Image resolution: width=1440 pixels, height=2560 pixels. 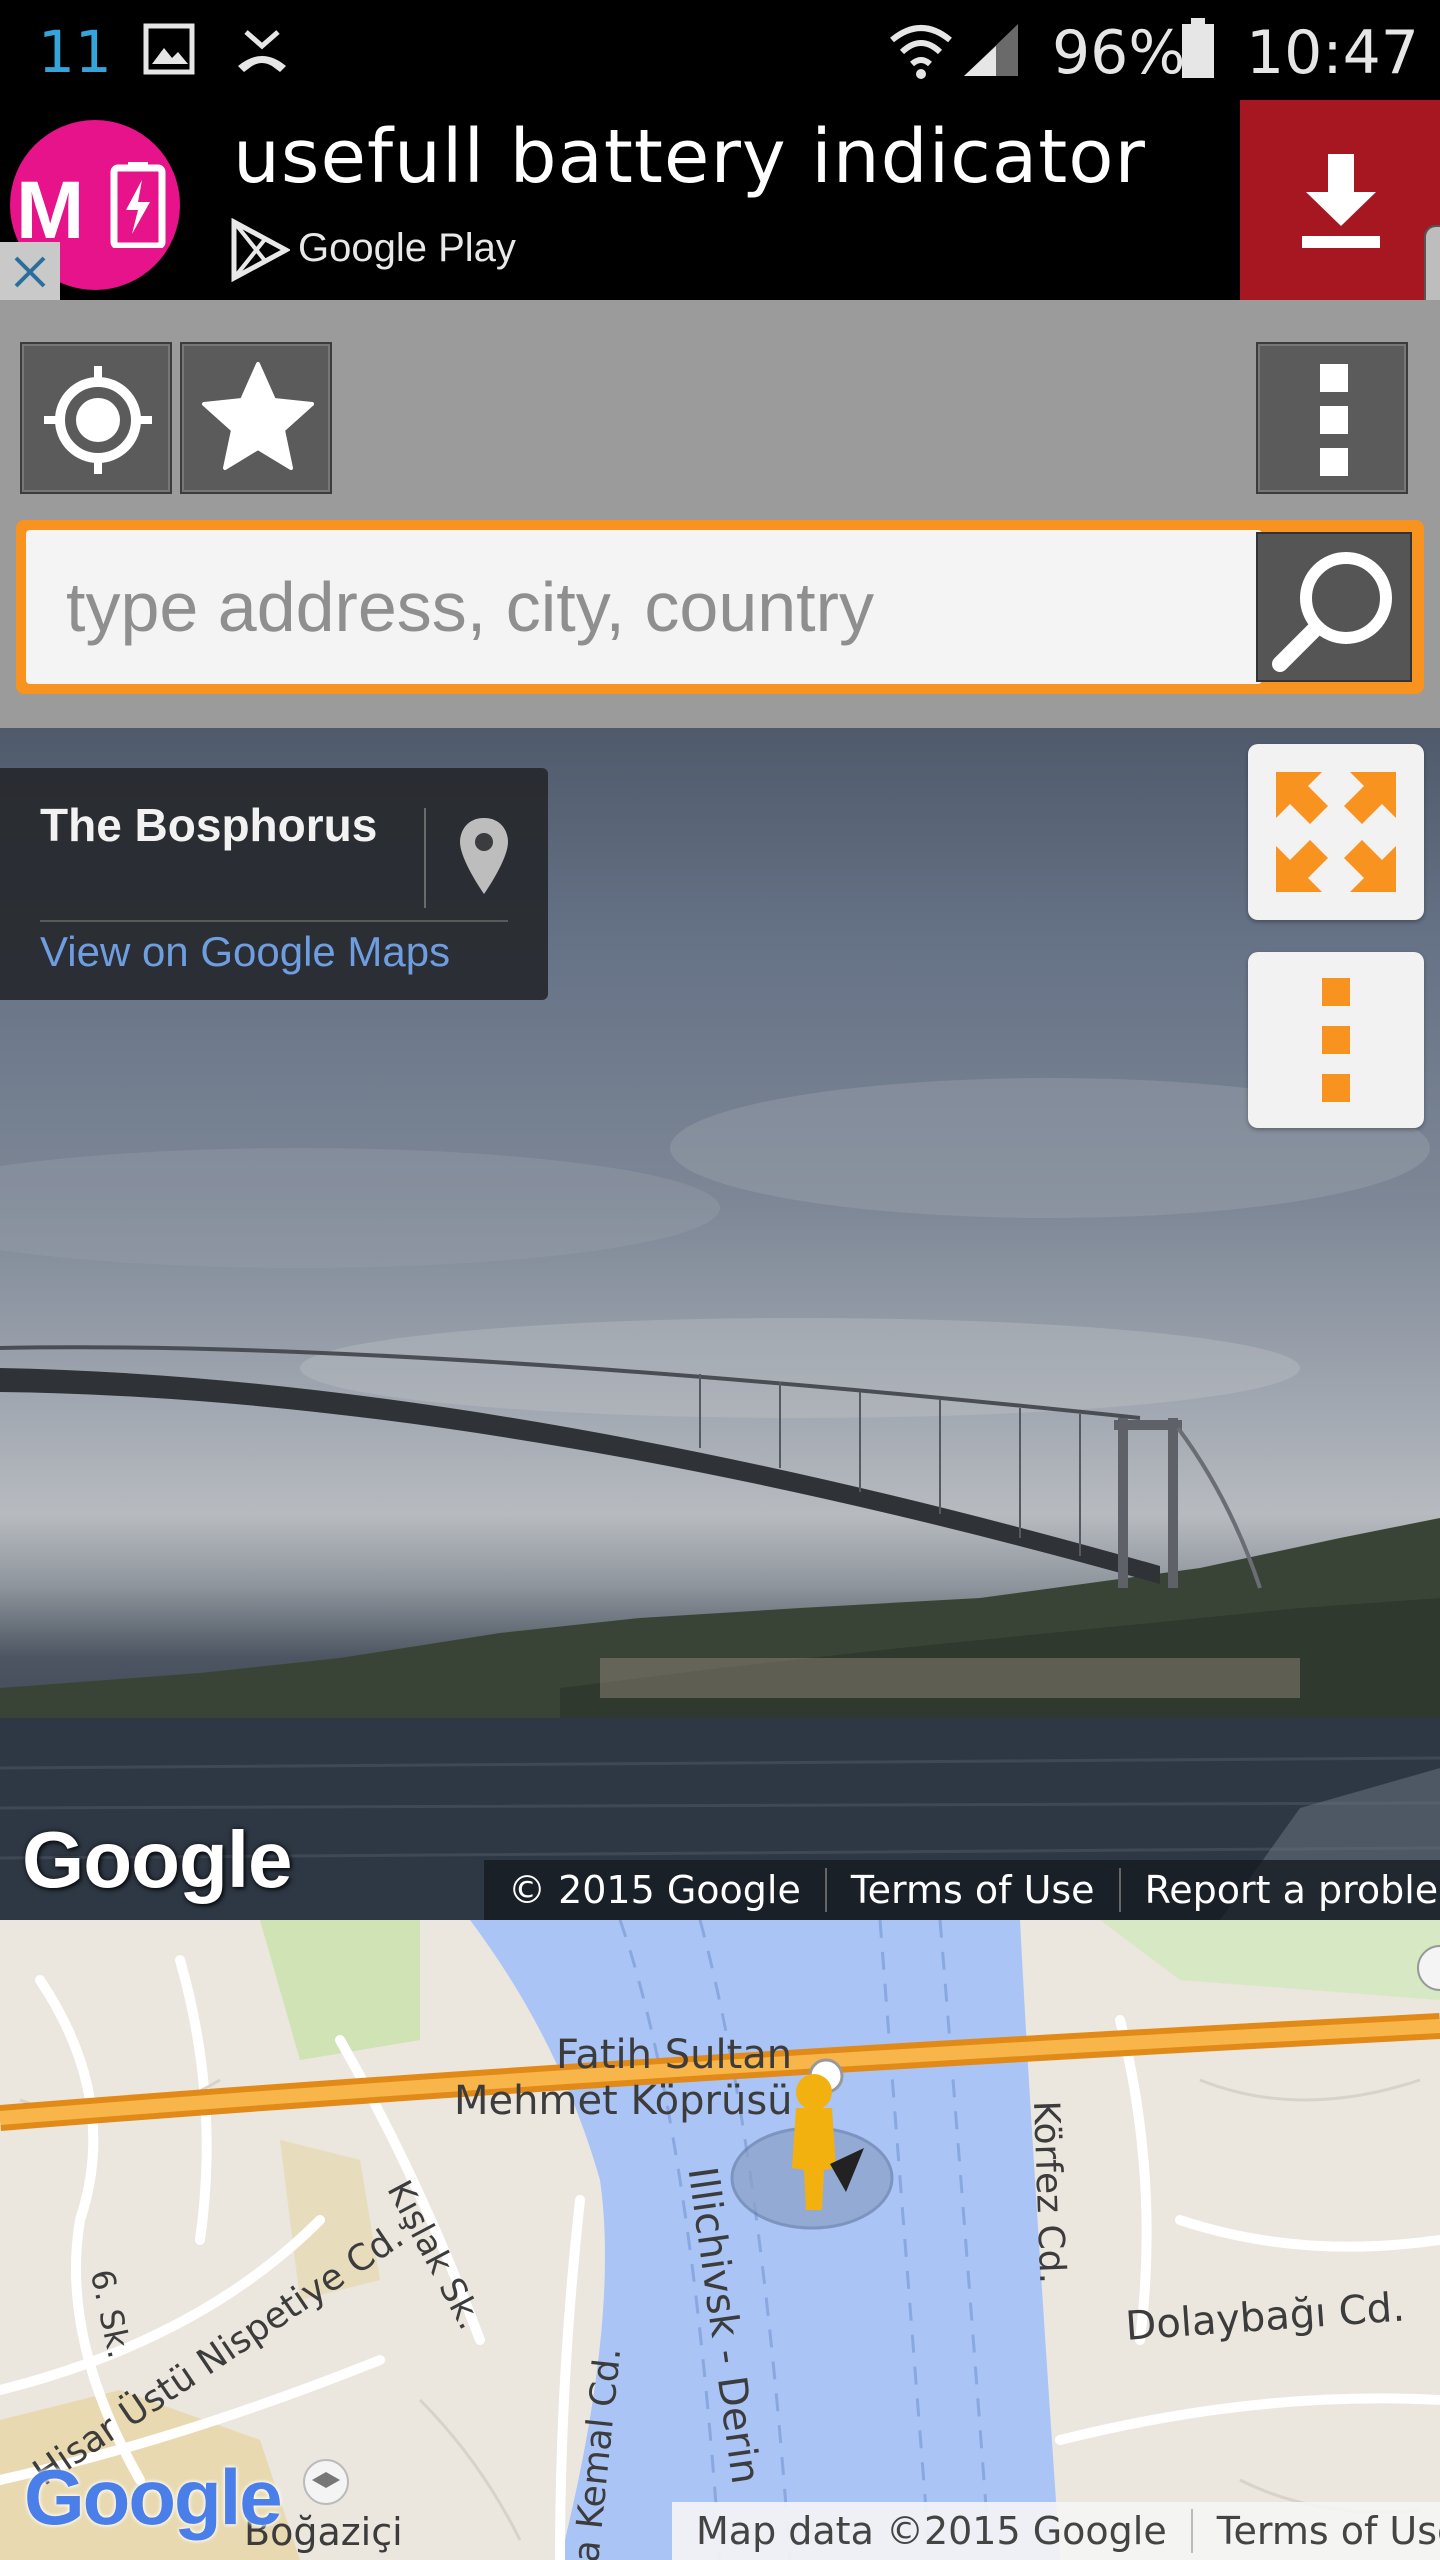 I want to click on battery-bolt-icon, so click(x=138, y=205).